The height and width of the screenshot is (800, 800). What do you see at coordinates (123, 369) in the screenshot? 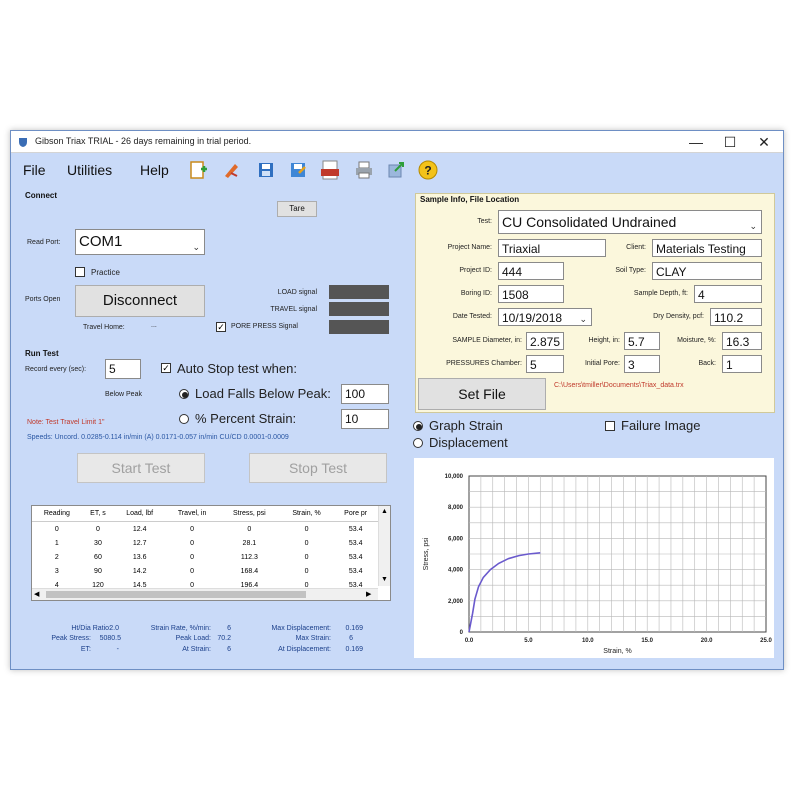
I see `record-every-input: 5` at bounding box center [123, 369].